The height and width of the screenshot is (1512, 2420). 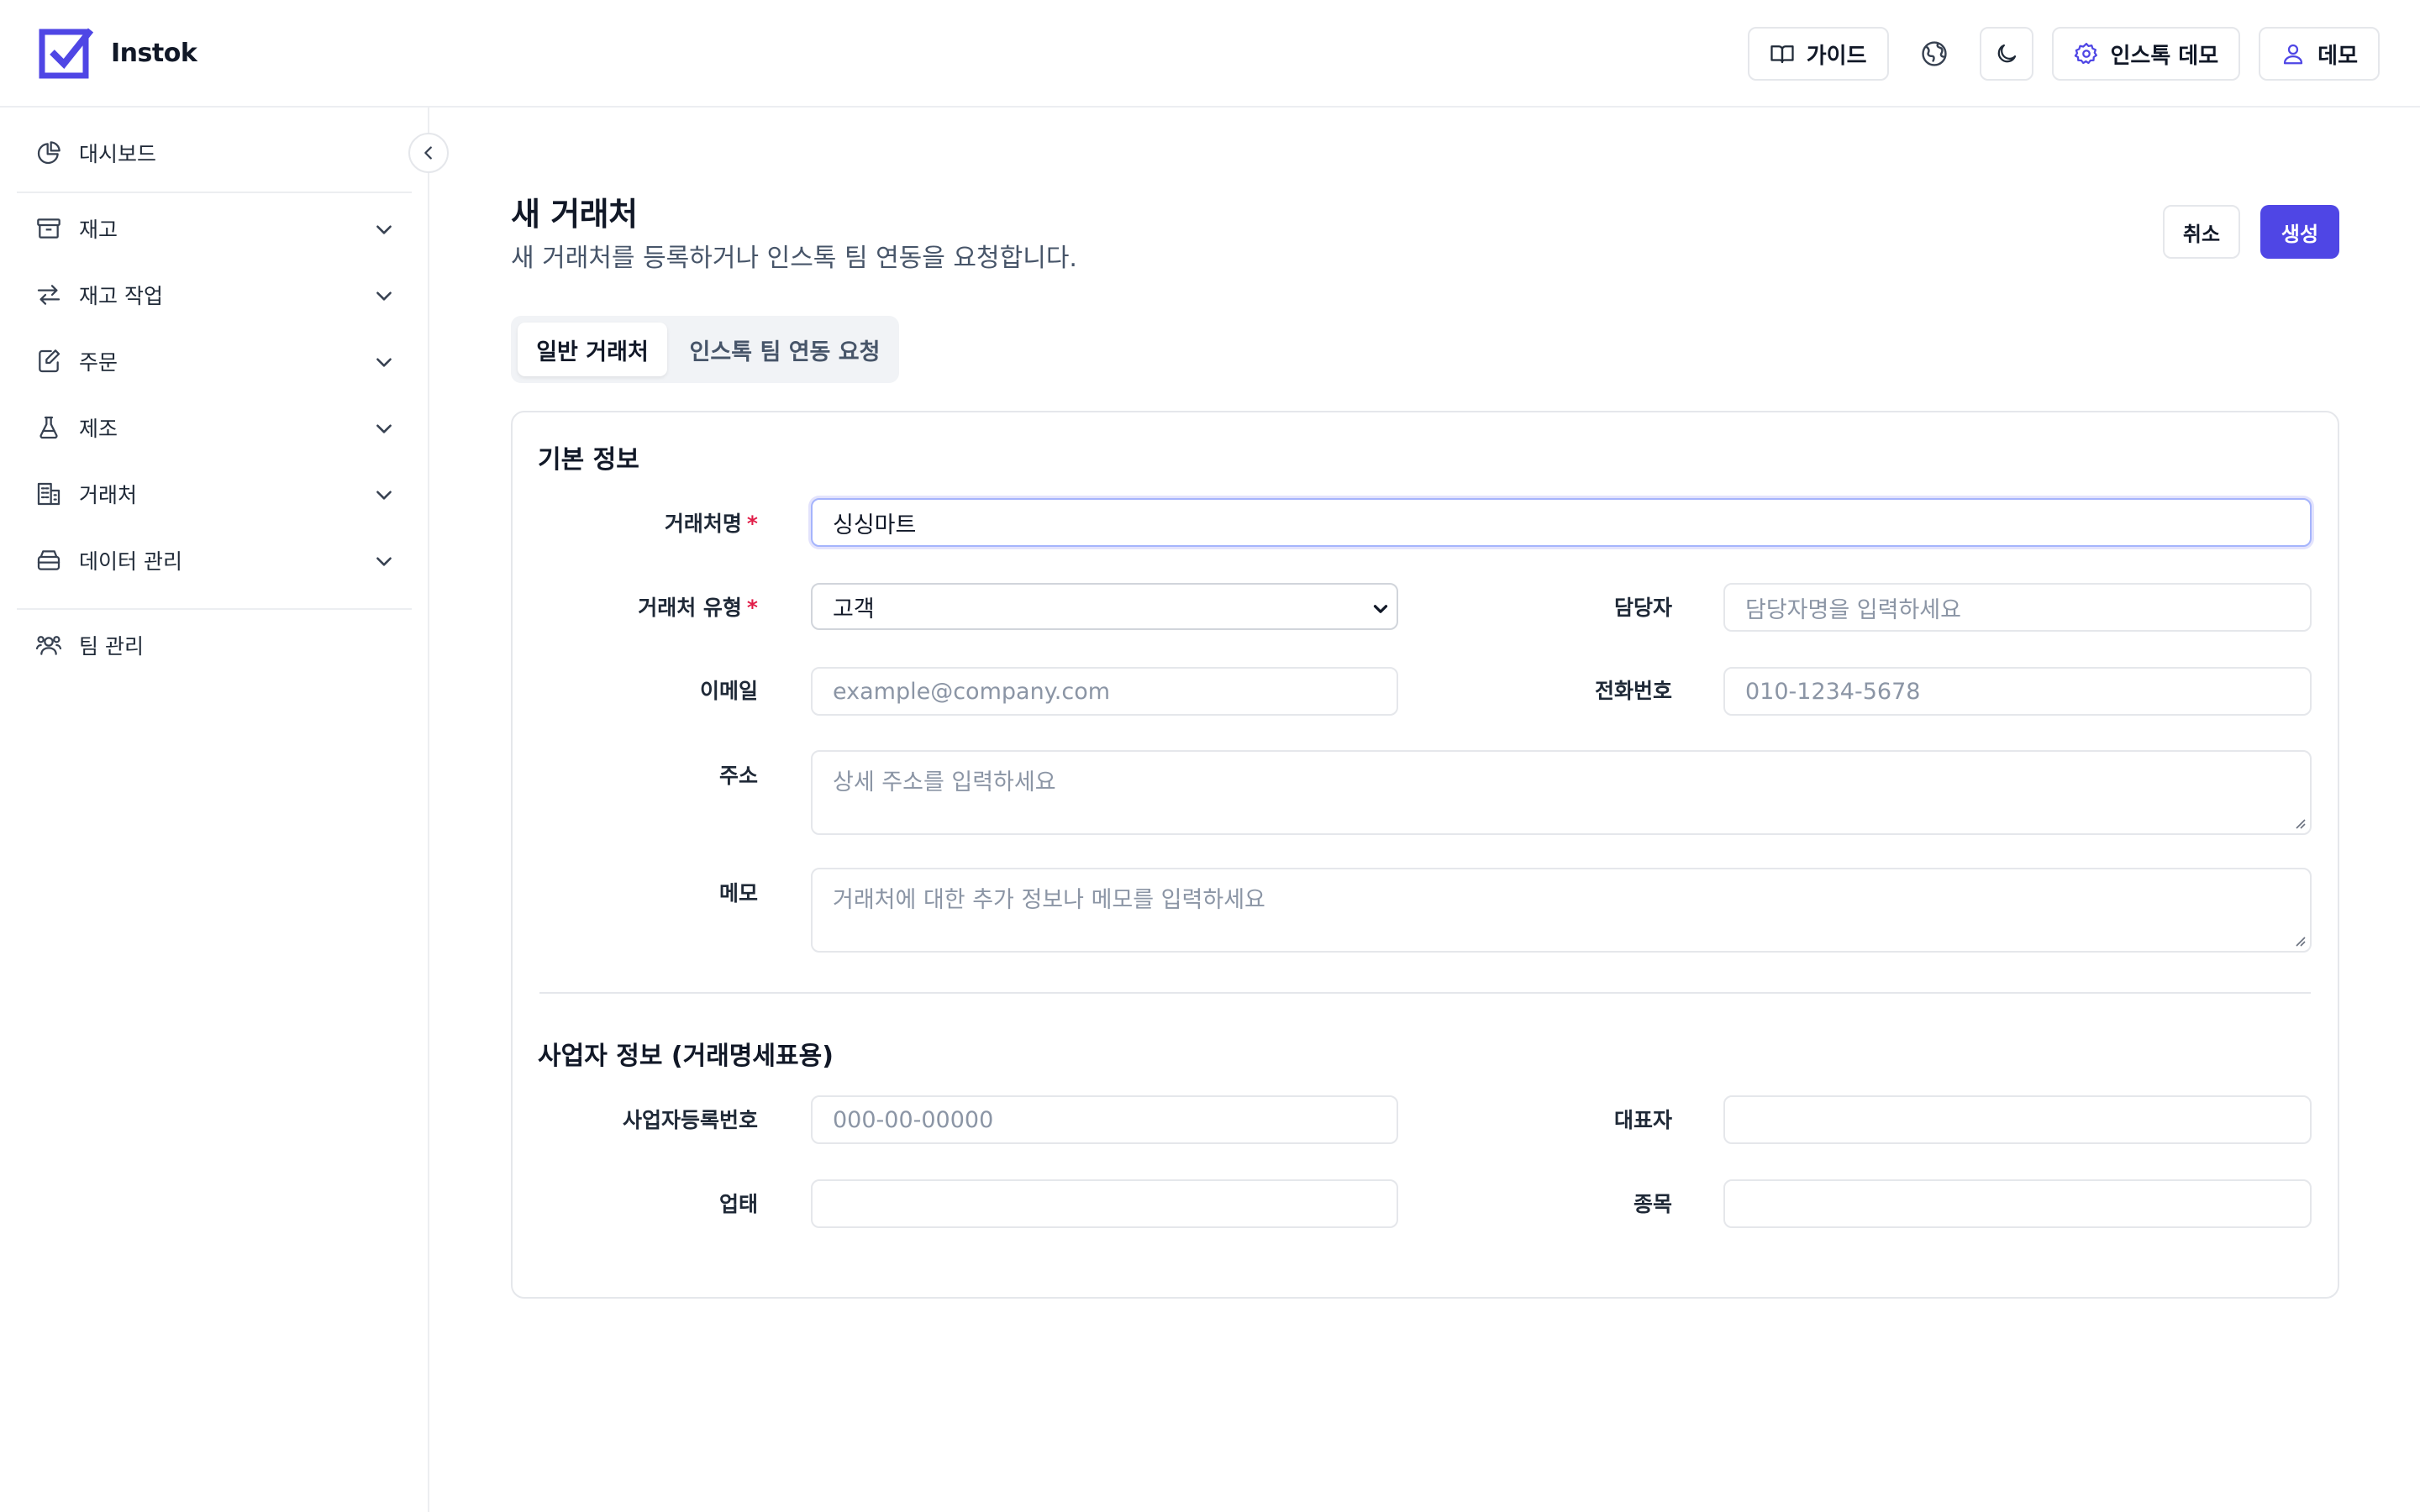 I want to click on sidebar-item-partners: 거래처, so click(x=214, y=494).